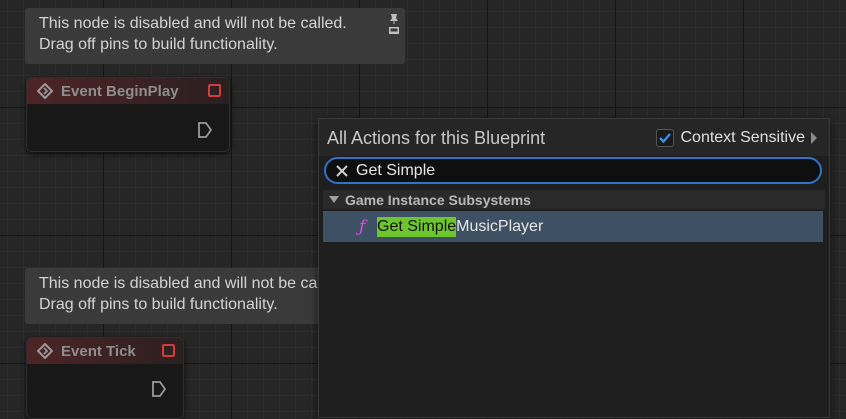  I want to click on result-match-highlight: Get Simple, so click(417, 226).